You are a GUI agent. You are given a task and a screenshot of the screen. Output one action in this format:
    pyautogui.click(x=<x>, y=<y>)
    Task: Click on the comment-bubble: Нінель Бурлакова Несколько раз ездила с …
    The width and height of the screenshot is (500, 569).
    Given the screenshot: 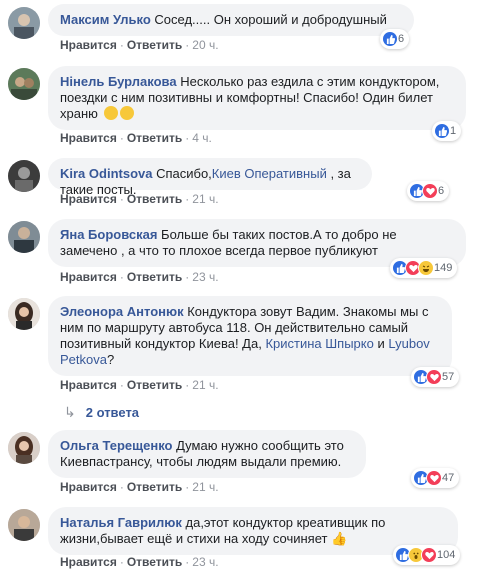 What is the action you would take?
    pyautogui.click(x=257, y=98)
    